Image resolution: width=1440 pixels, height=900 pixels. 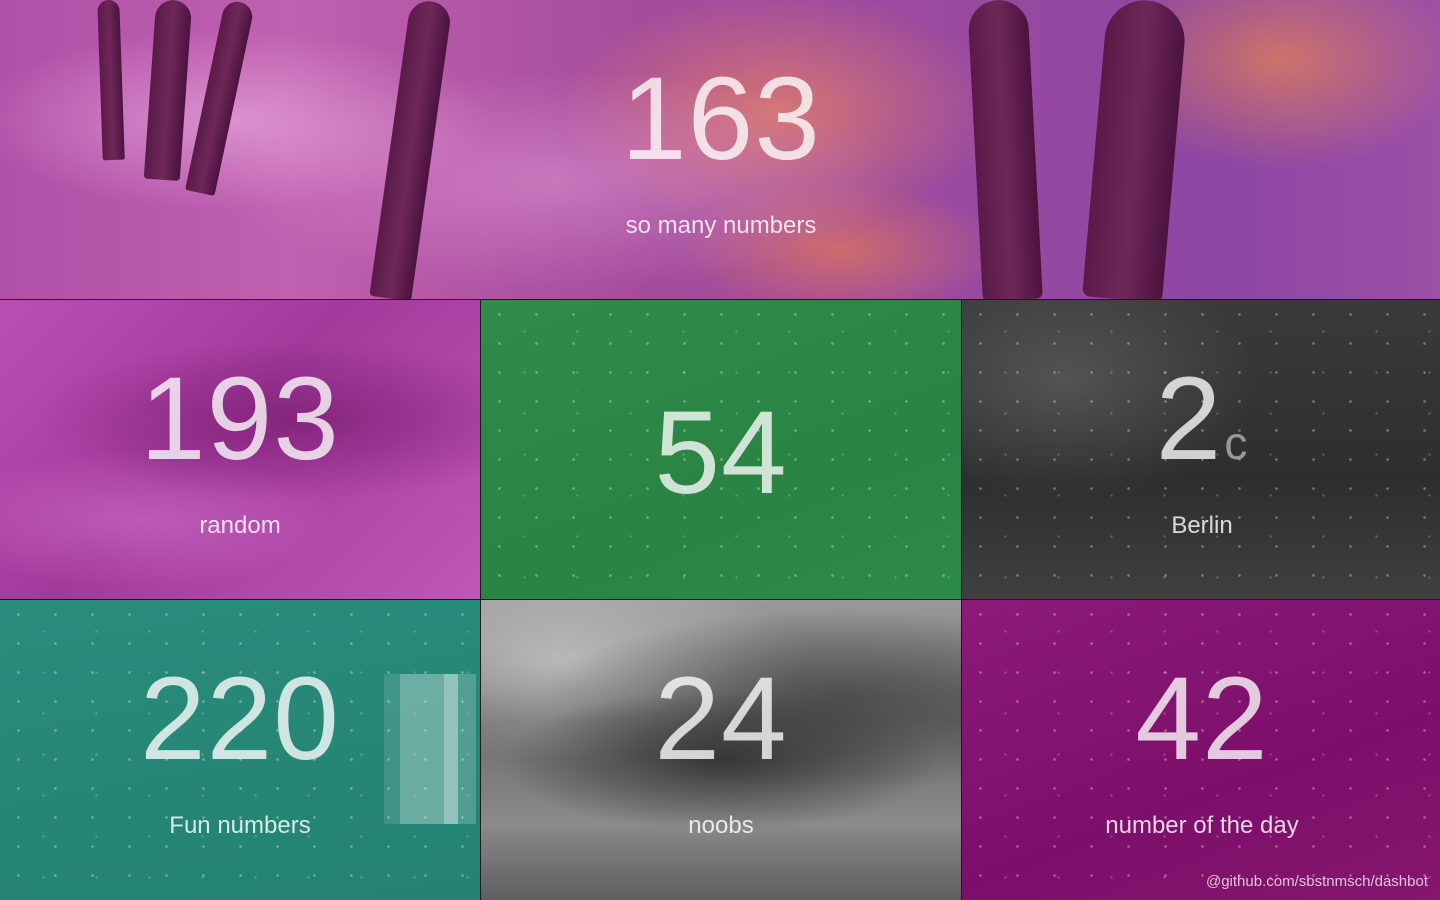 I want to click on tile-fun-numbers: 220 Fun numbers, so click(x=240, y=750).